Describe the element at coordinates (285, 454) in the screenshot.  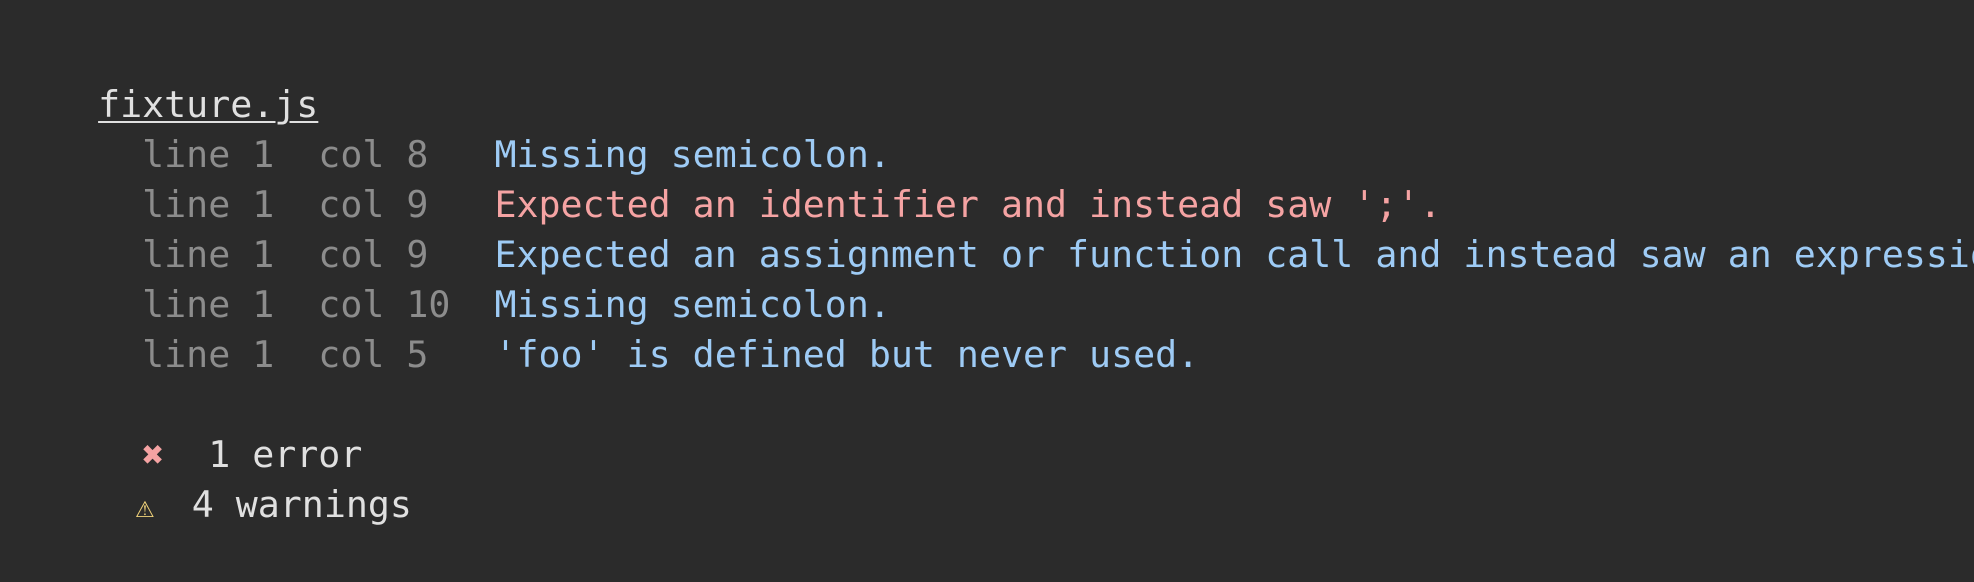
I see `error-count: 1 error` at that location.